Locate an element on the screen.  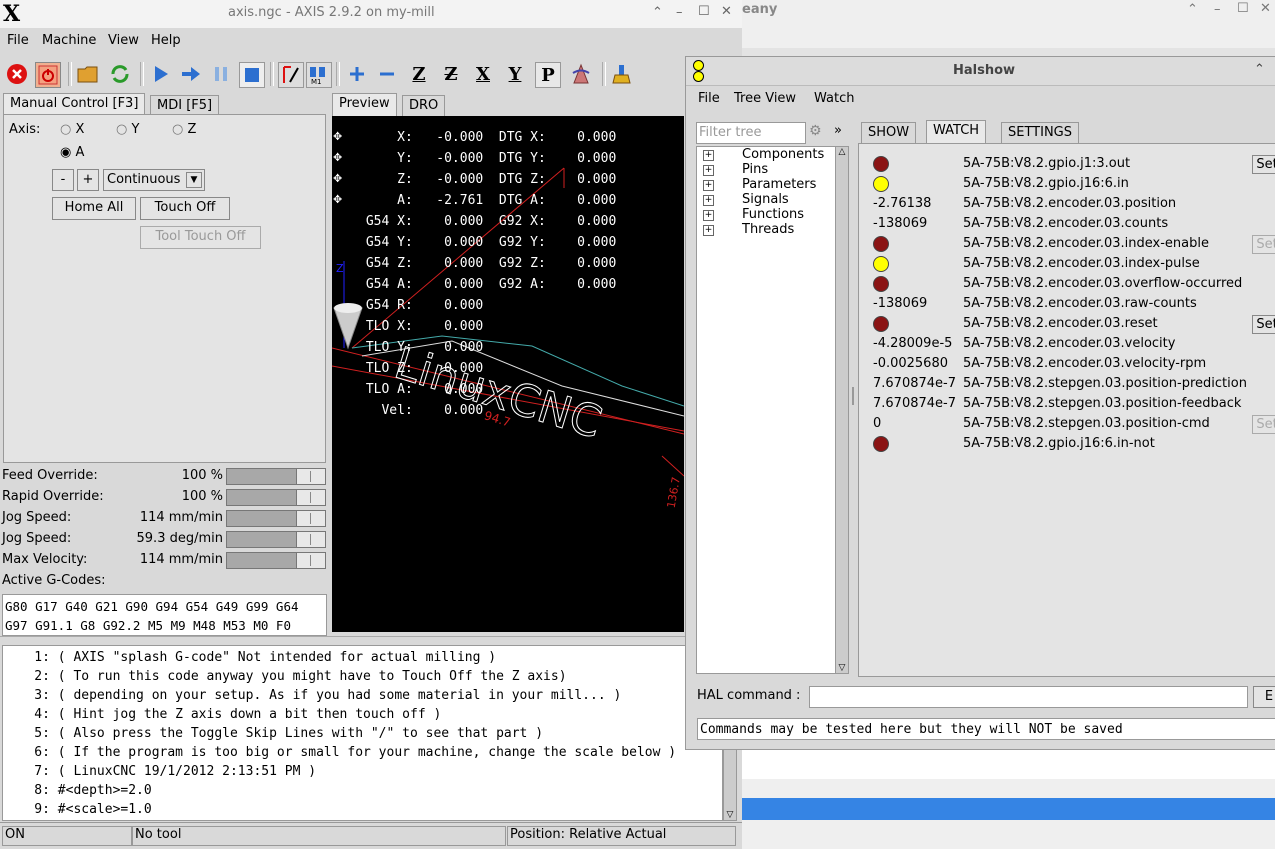
skip-lines-icon is located at coordinates (291, 75).